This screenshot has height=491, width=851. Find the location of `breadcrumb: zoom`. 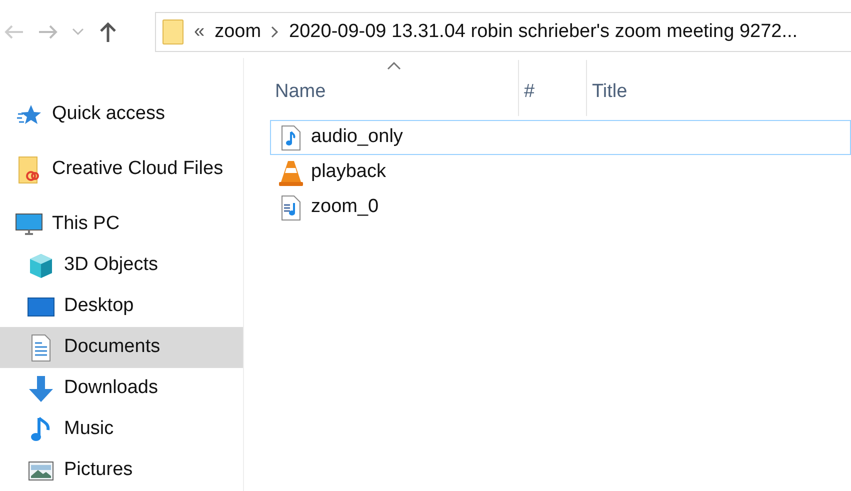

breadcrumb: zoom is located at coordinates (238, 32).